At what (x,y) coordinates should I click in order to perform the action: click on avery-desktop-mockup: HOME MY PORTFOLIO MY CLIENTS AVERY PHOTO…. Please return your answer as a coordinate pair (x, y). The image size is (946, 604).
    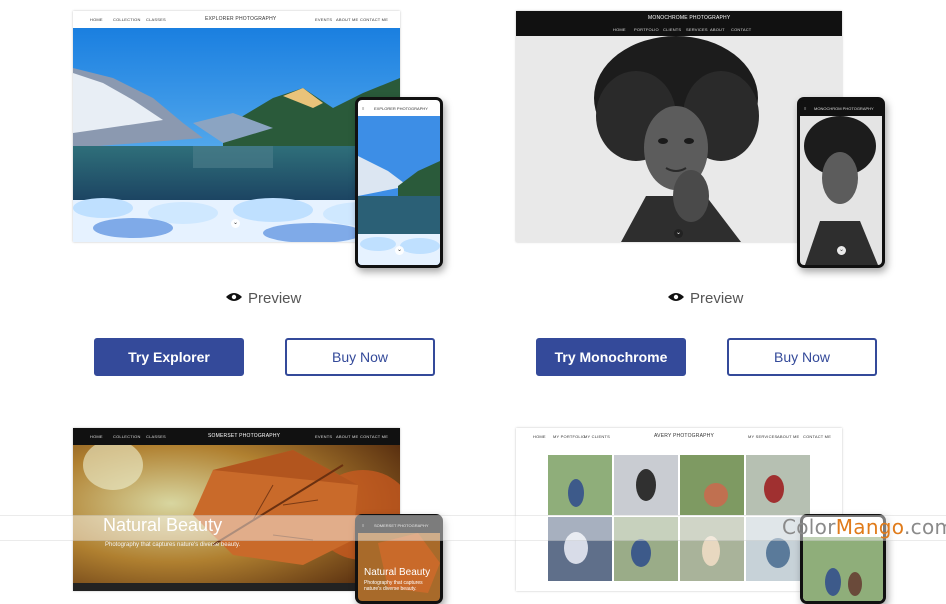
    Looking at the image, I should click on (679, 509).